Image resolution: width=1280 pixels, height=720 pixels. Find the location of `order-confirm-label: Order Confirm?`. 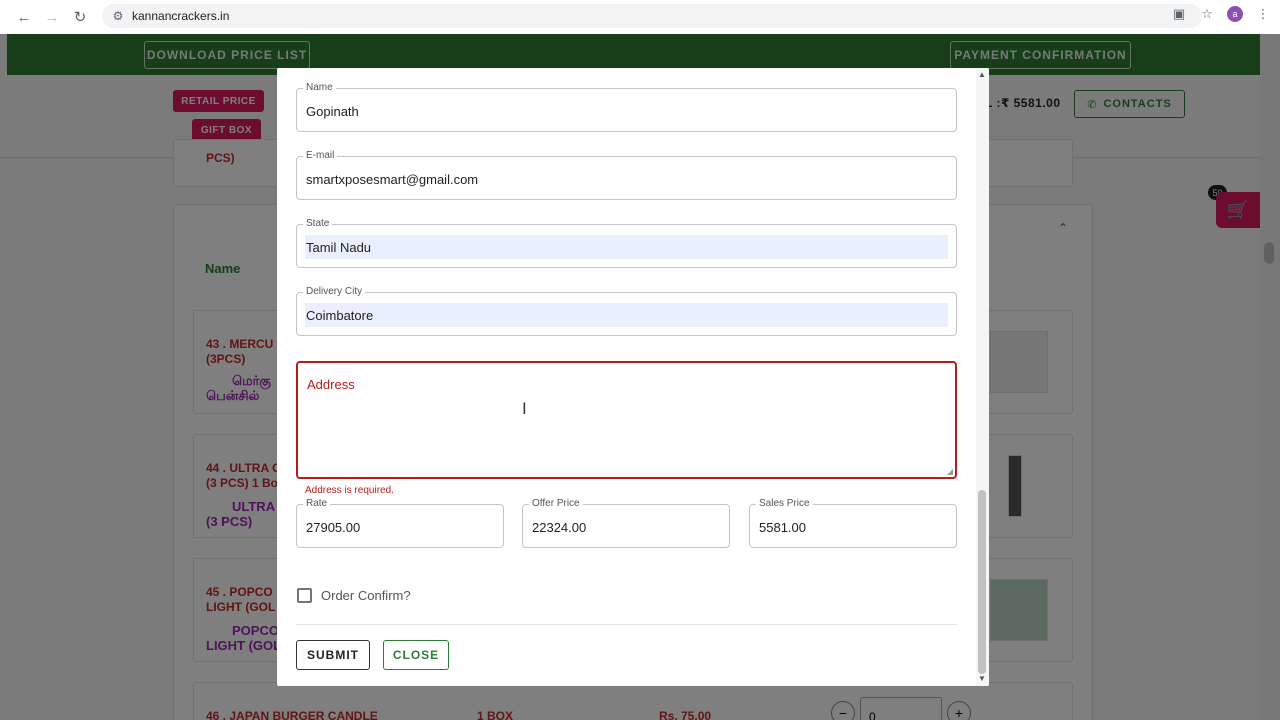

order-confirm-label: Order Confirm? is located at coordinates (366, 595).